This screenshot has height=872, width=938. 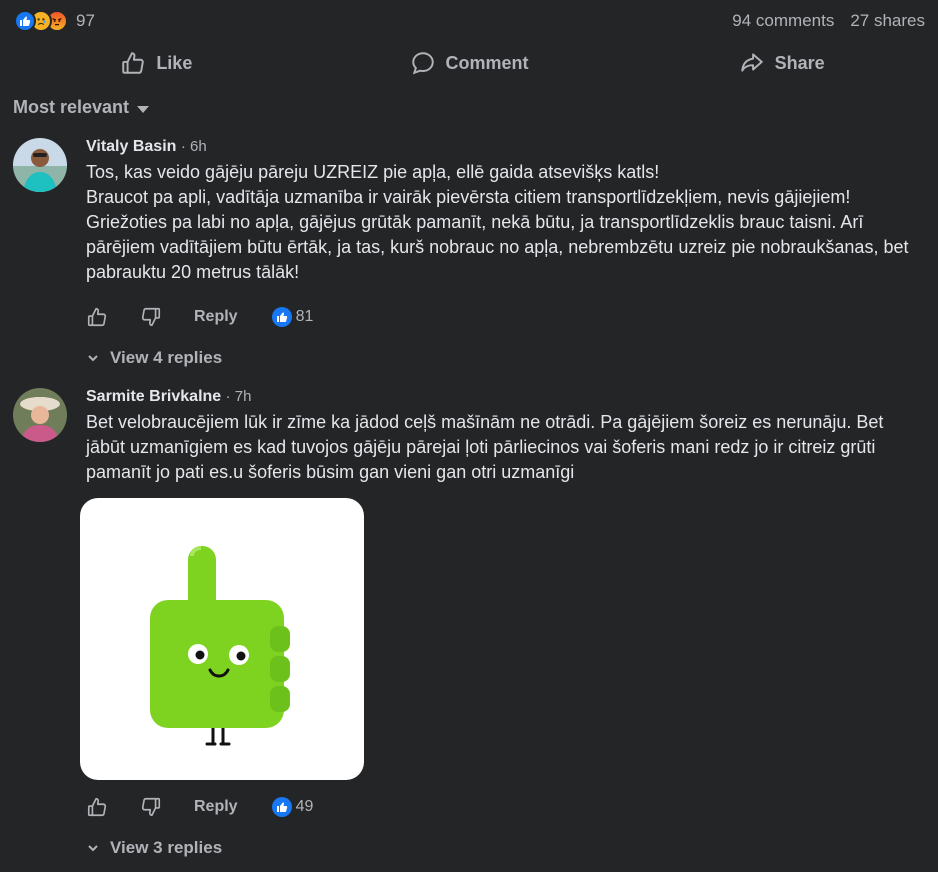 I want to click on thumbs-up-sticker, so click(x=222, y=639).